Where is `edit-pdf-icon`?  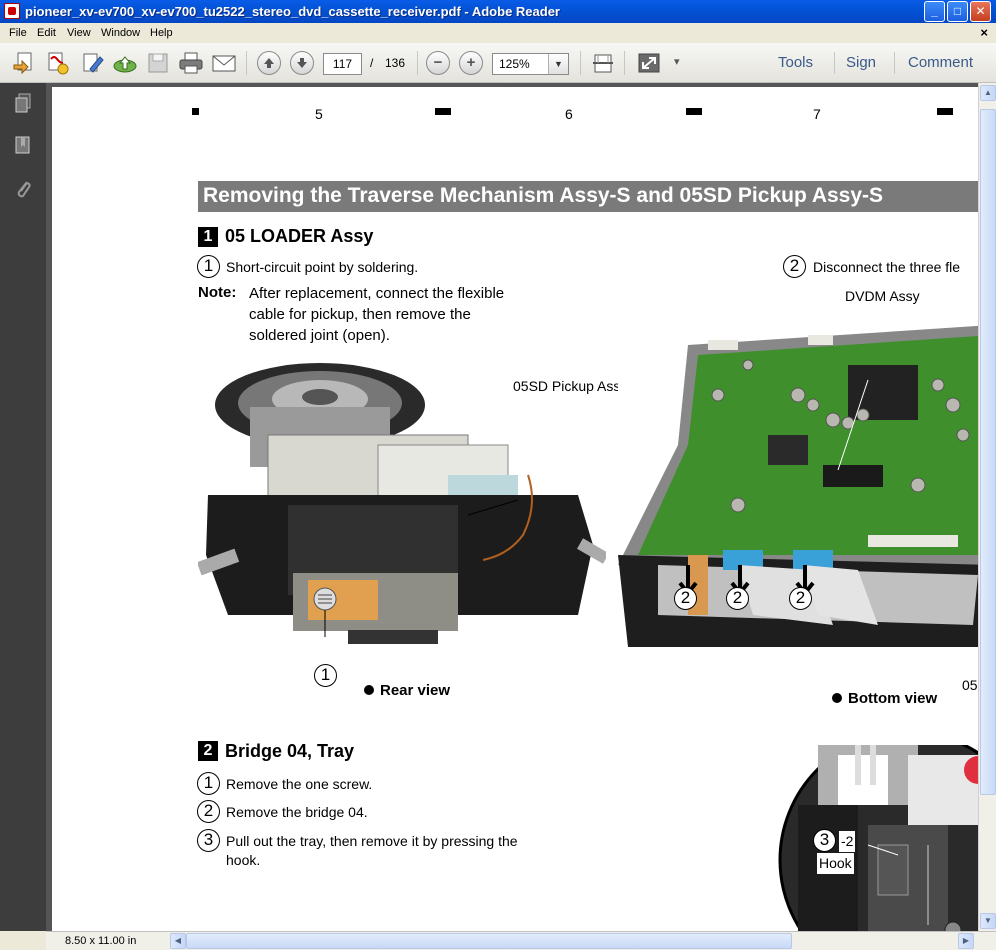 edit-pdf-icon is located at coordinates (93, 63).